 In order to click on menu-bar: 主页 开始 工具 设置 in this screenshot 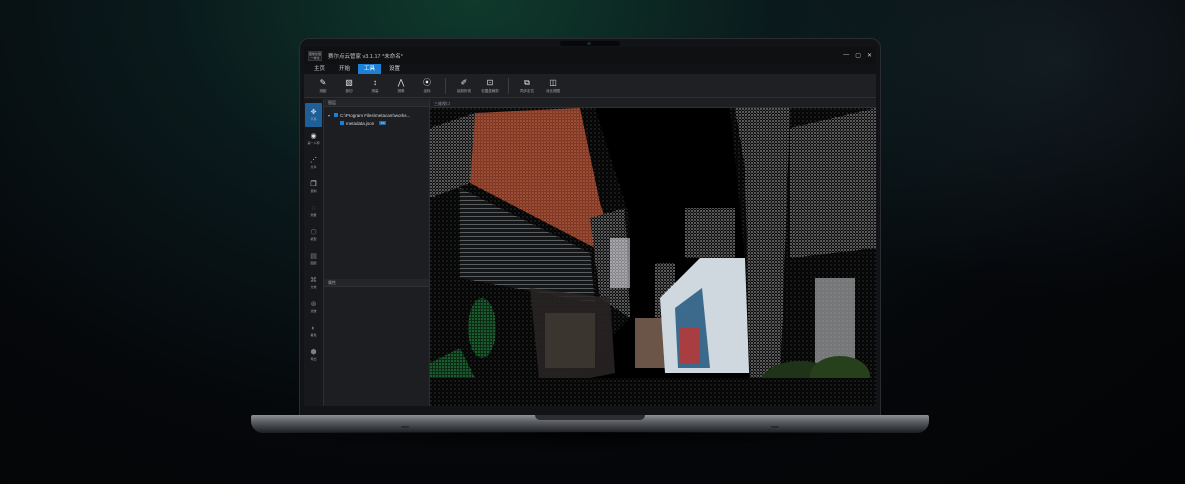, I will do `click(590, 69)`.